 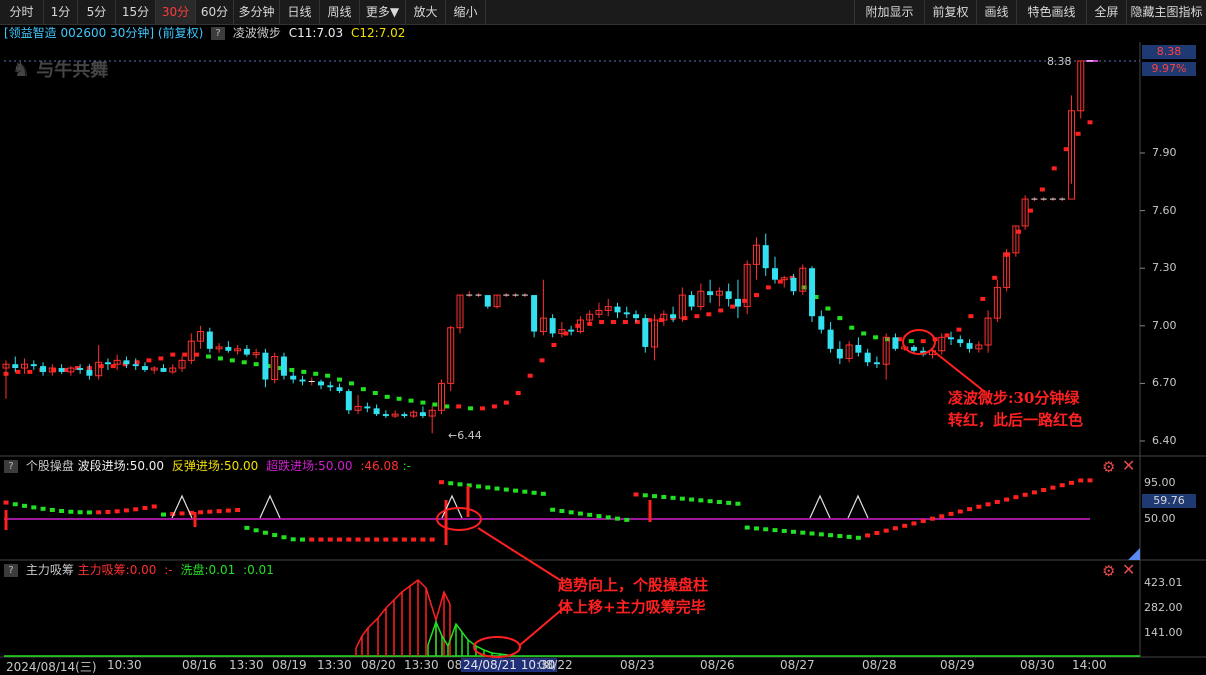 I want to click on panel-operation-chart, so click(x=571, y=519).